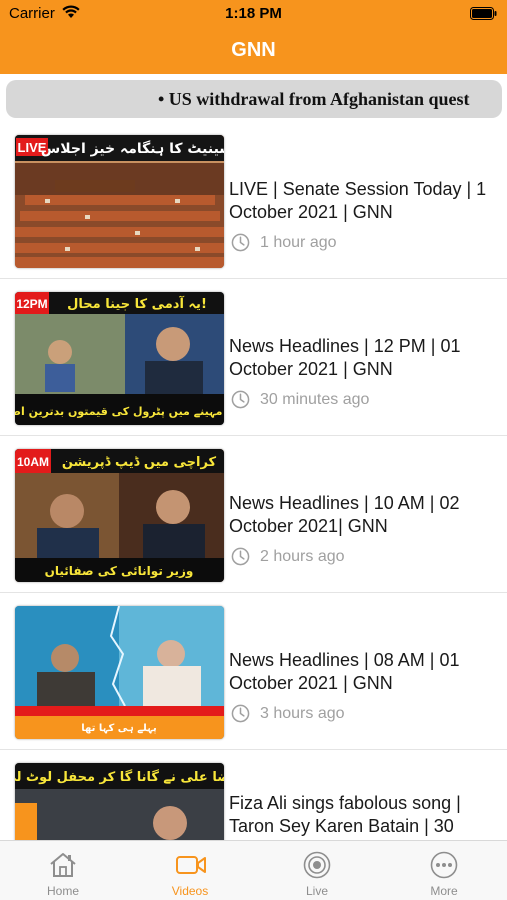 The height and width of the screenshot is (900, 507). I want to click on broadcast-icon, so click(317, 865).